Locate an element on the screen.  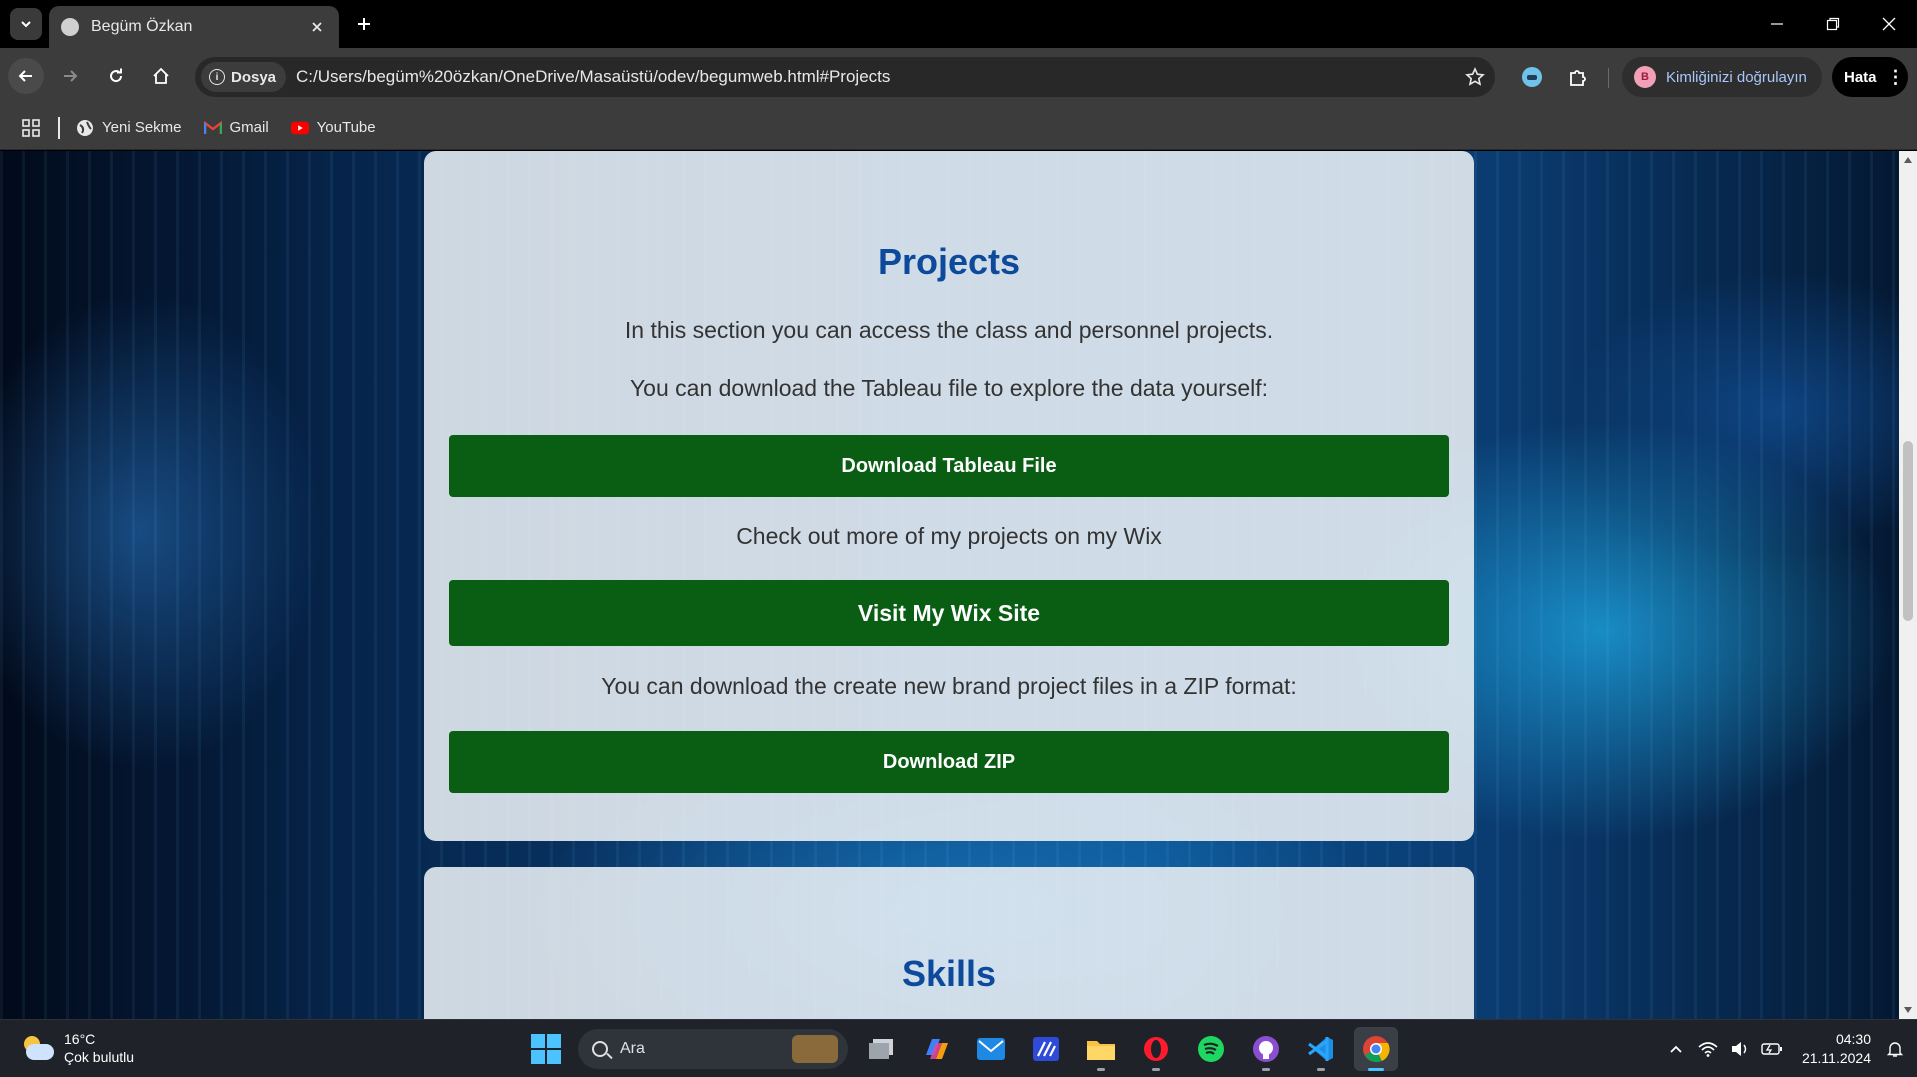
notifications-icon is located at coordinates (1895, 1049).